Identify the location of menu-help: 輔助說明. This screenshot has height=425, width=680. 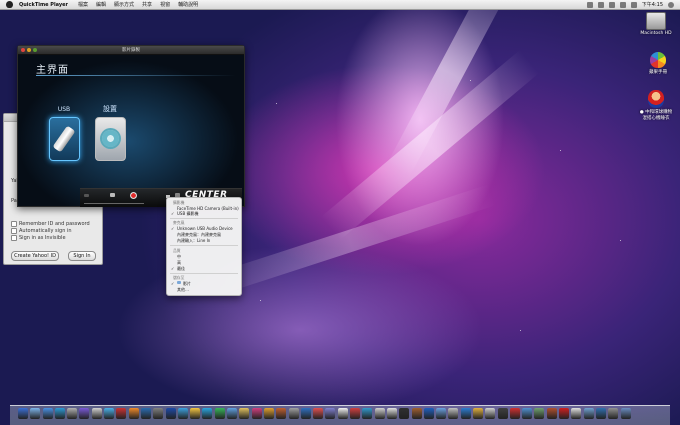
(188, 4).